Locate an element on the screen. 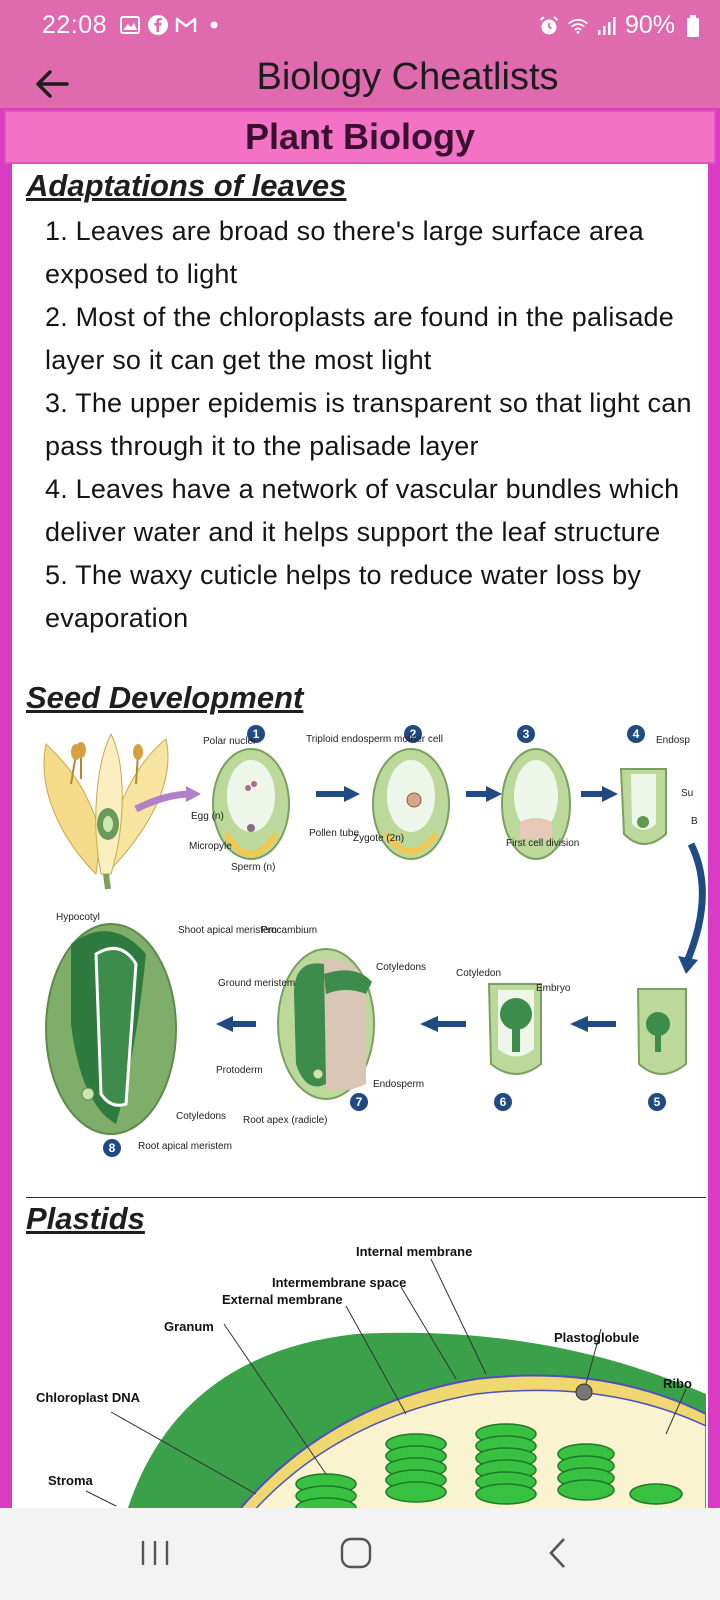 Image resolution: width=720 pixels, height=1600 pixels. section-header: Plant Biology is located at coordinates (360, 137).